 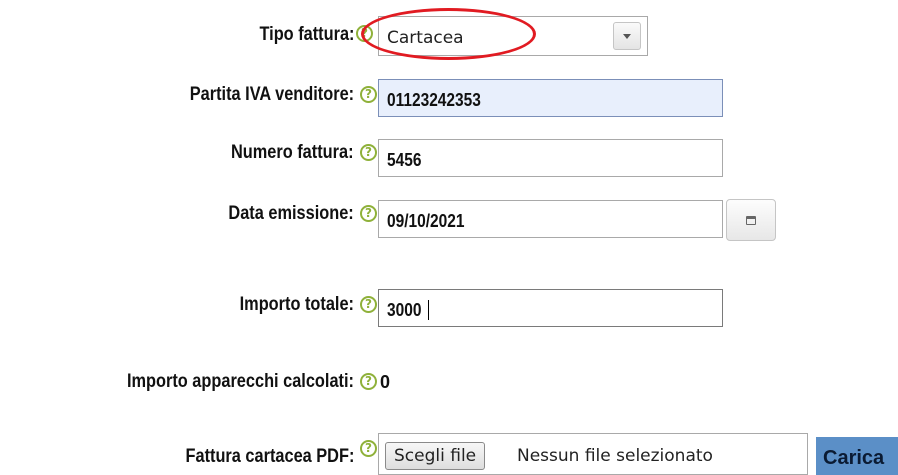 What do you see at coordinates (435, 456) in the screenshot?
I see `choose-file-button: Scegli file` at bounding box center [435, 456].